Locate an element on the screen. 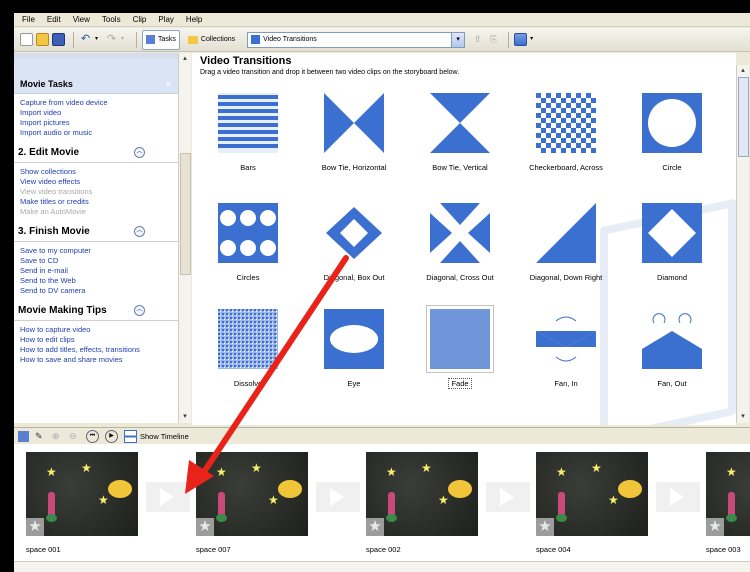 Image resolution: width=750 pixels, height=572 pixels. link-send-dv-camera: Send to DV camera is located at coordinates (99, 291).